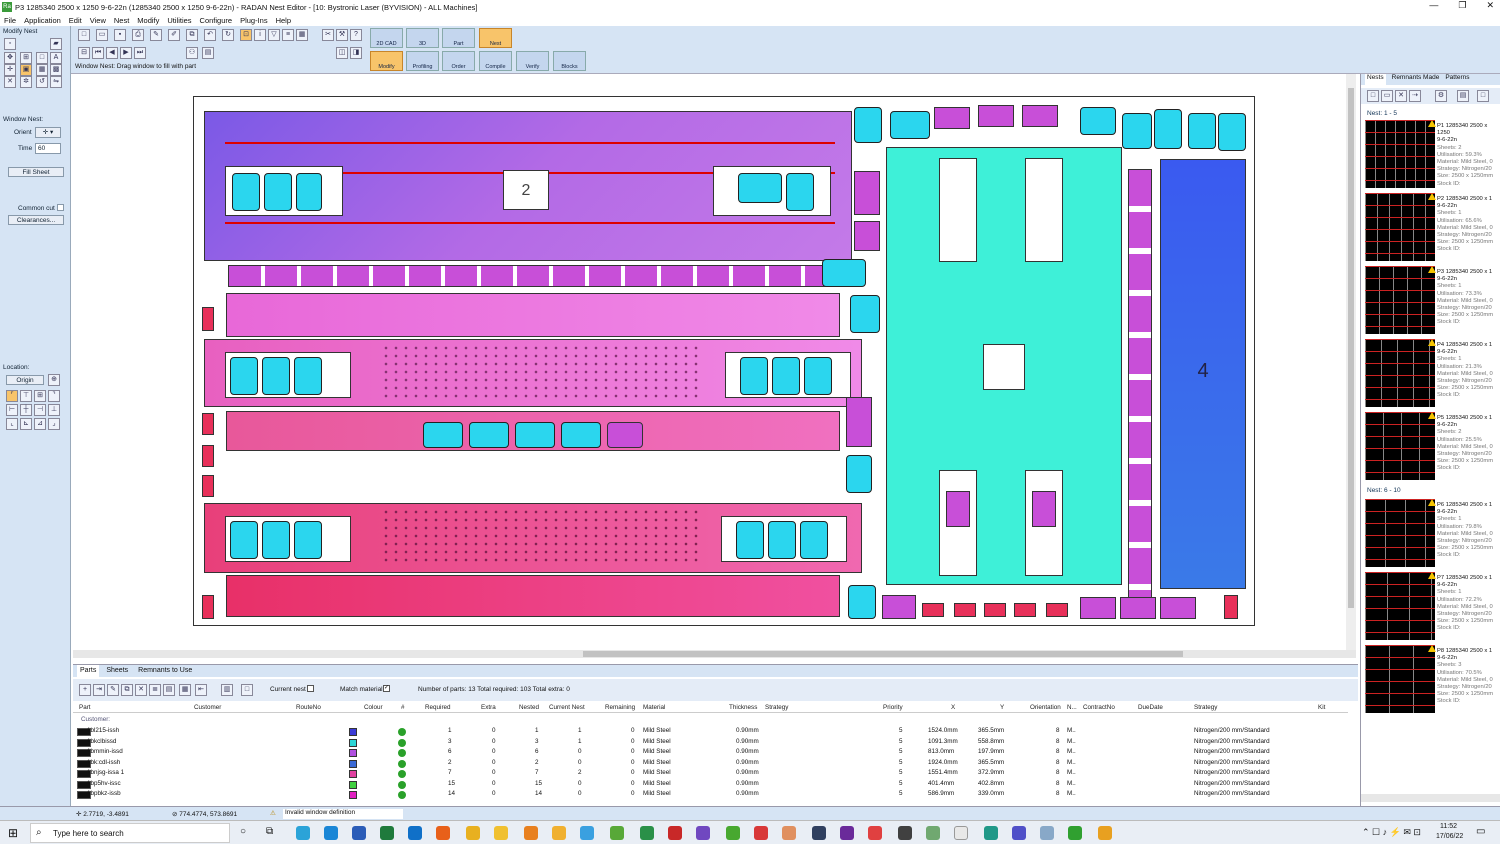 Image resolution: width=1500 pixels, height=844 pixels. What do you see at coordinates (1480, 831) in the screenshot?
I see `notification-icon: ▭` at bounding box center [1480, 831].